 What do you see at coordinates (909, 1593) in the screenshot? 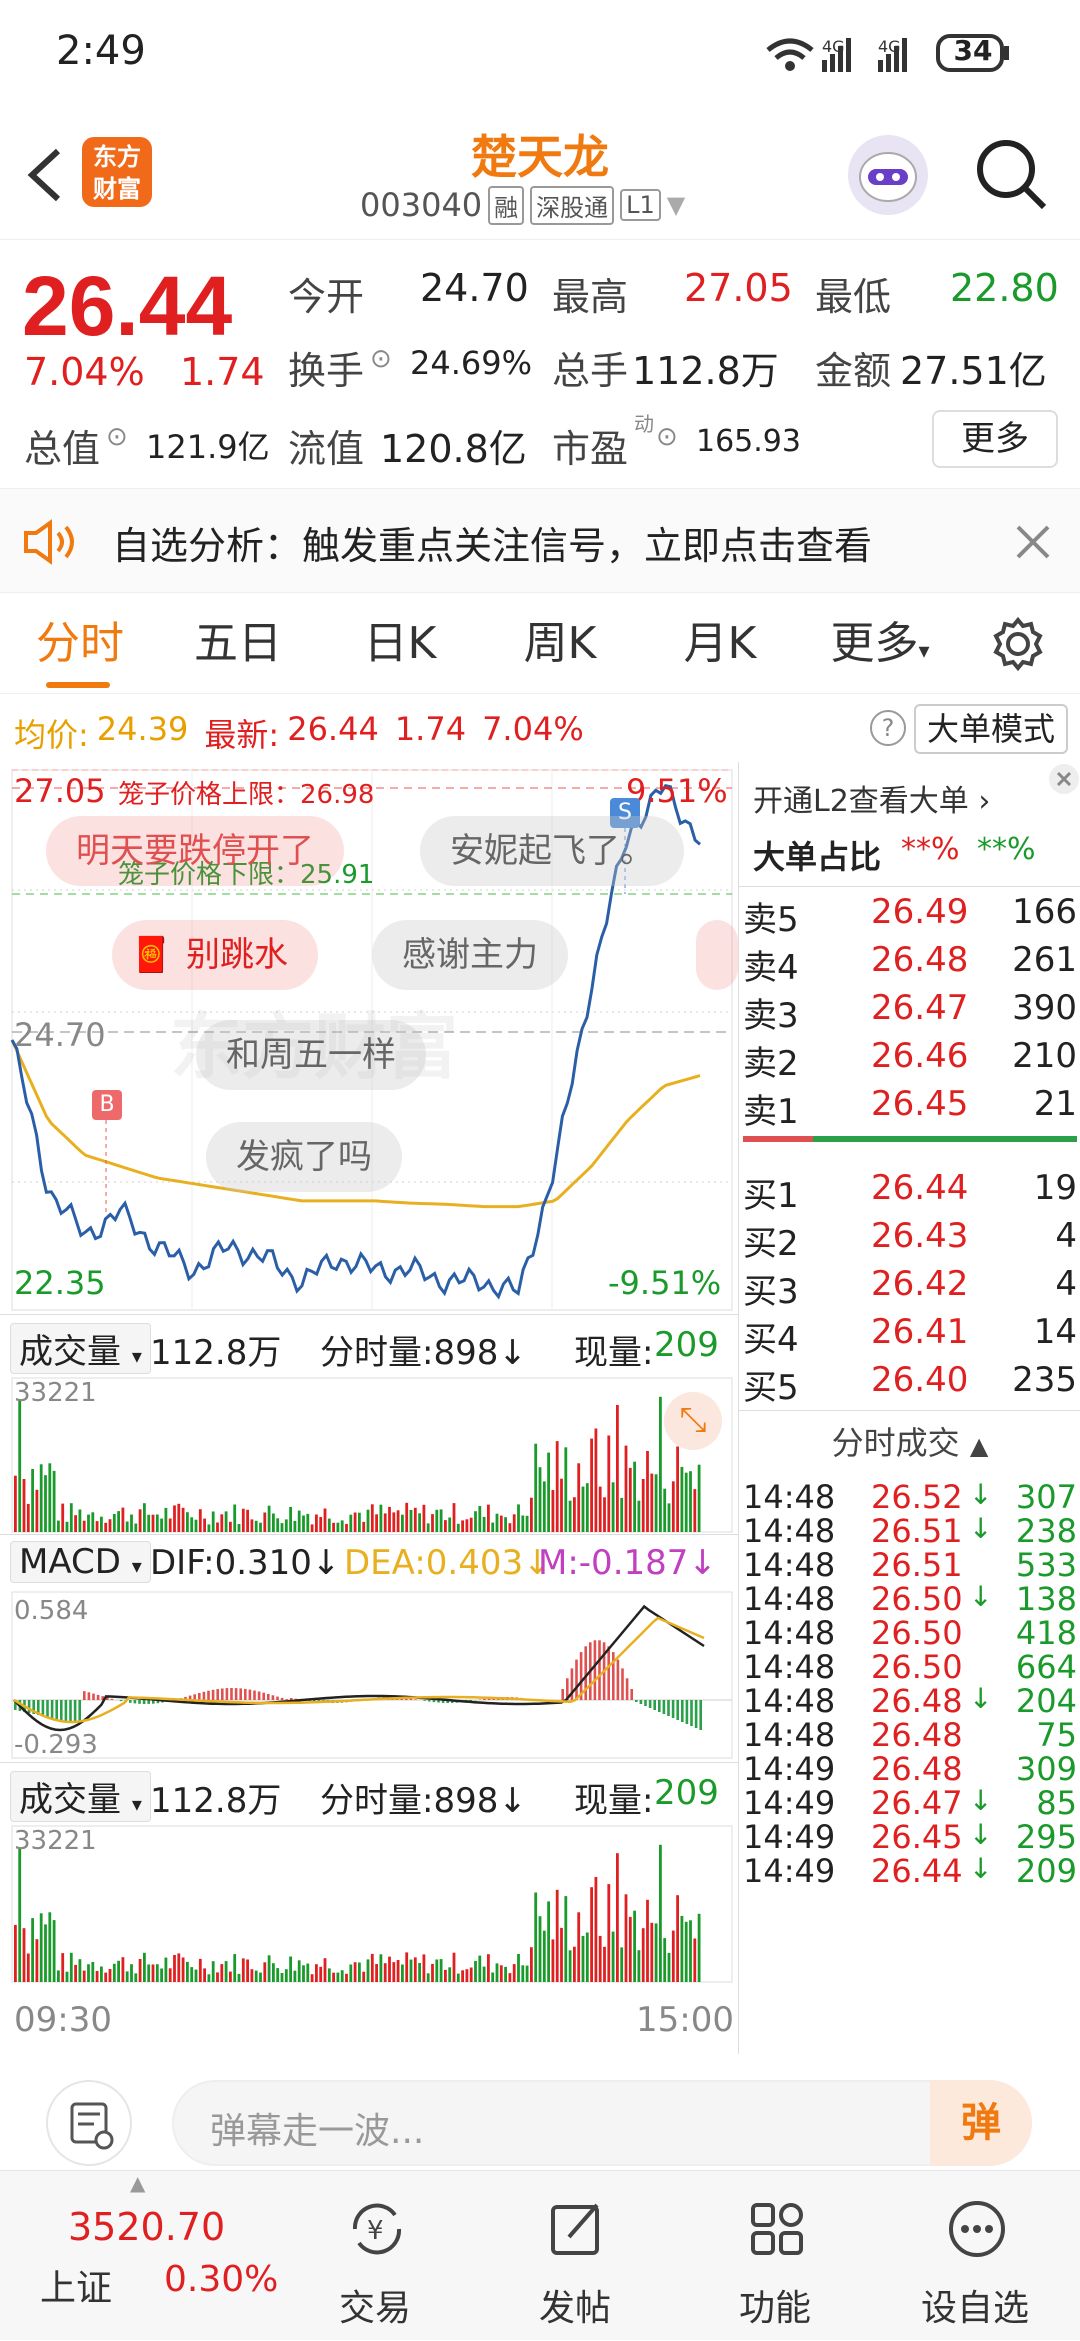
I see `trade-row: 14:4826.50↓138` at bounding box center [909, 1593].